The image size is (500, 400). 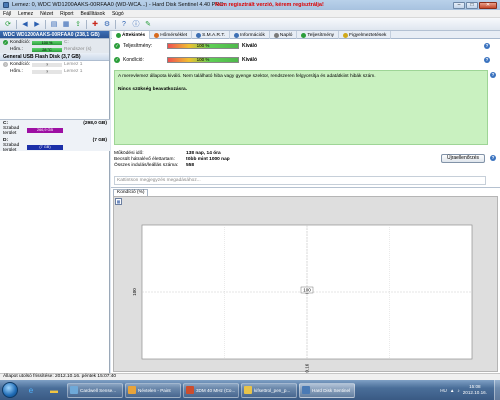 What do you see at coordinates (250, 46) in the screenshot?
I see `performance-value: Kiváló` at bounding box center [250, 46].